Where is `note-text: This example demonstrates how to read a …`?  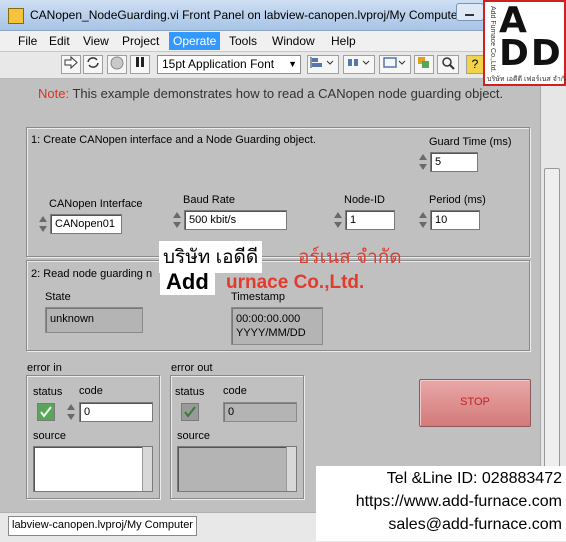 note-text: This example demonstrates how to read a … is located at coordinates (286, 93).